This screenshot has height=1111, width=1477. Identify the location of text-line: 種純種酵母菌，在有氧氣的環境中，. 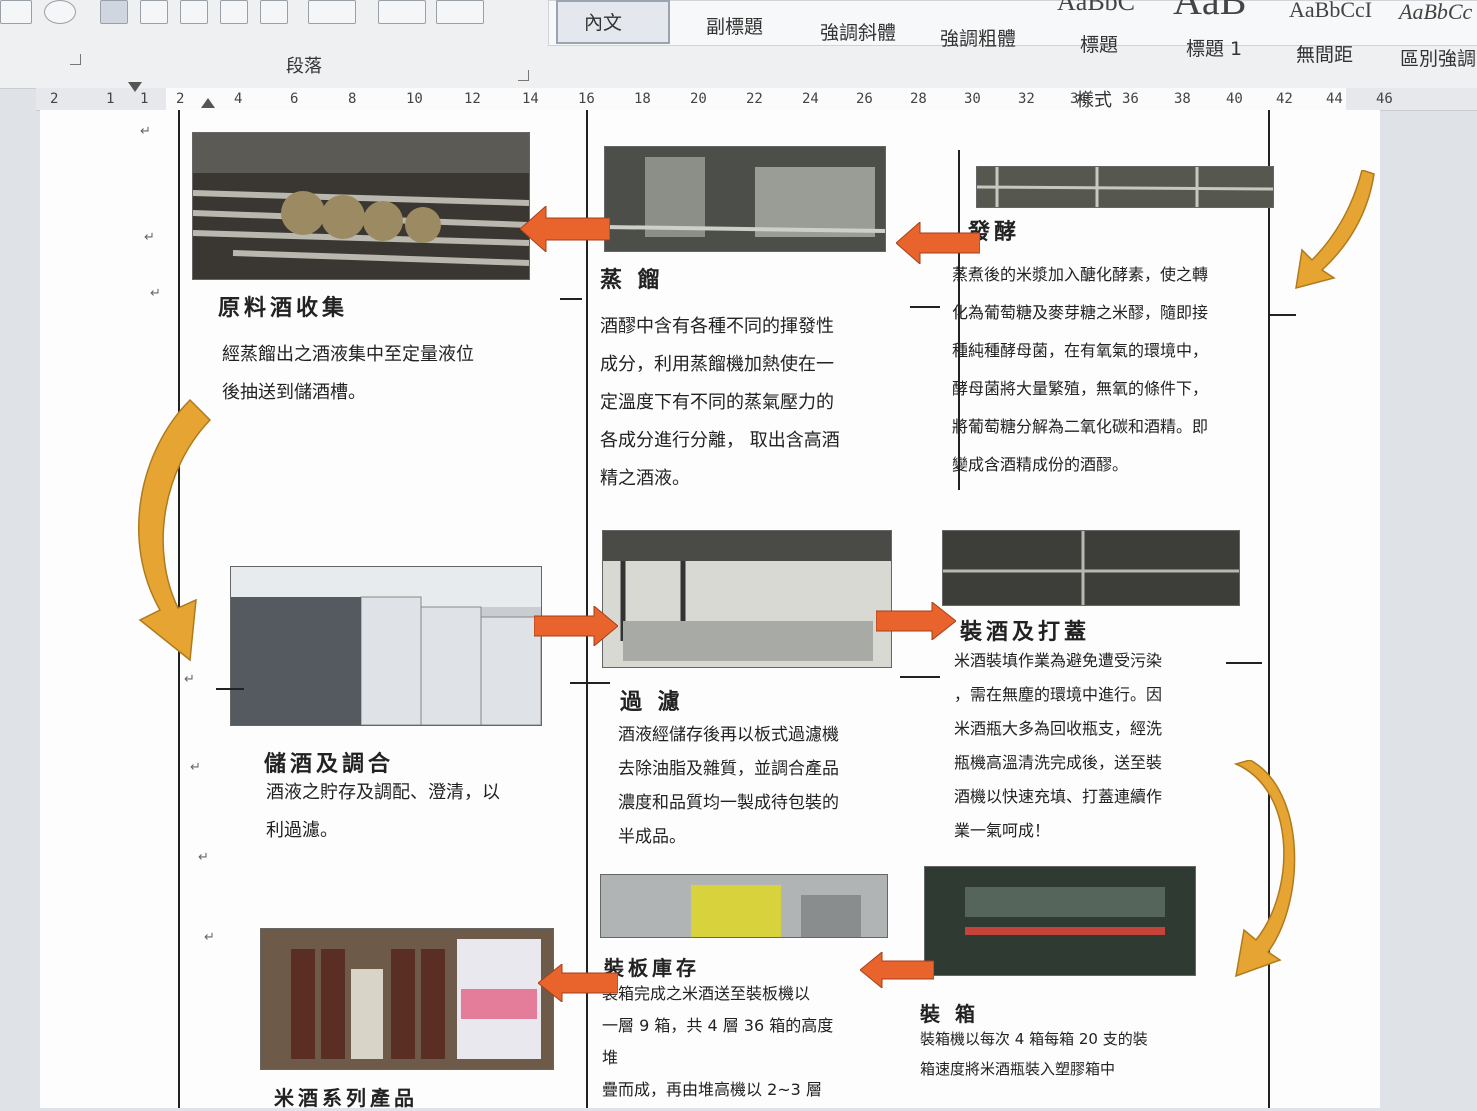
(1080, 350).